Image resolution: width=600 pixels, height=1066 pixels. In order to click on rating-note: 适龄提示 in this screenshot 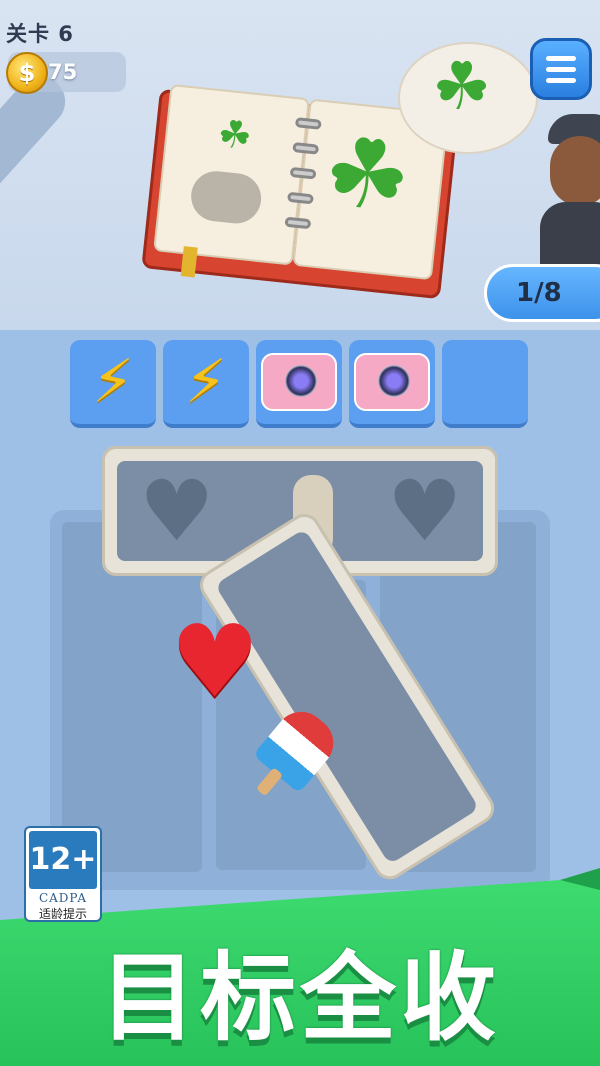, I will do `click(62, 914)`.